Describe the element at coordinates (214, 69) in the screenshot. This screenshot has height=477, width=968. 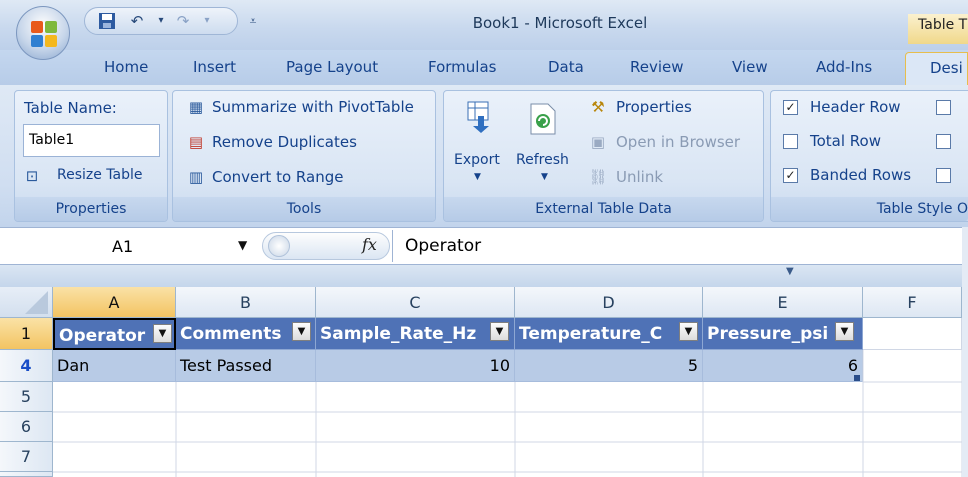
I see `tab-insert: Insert` at that location.